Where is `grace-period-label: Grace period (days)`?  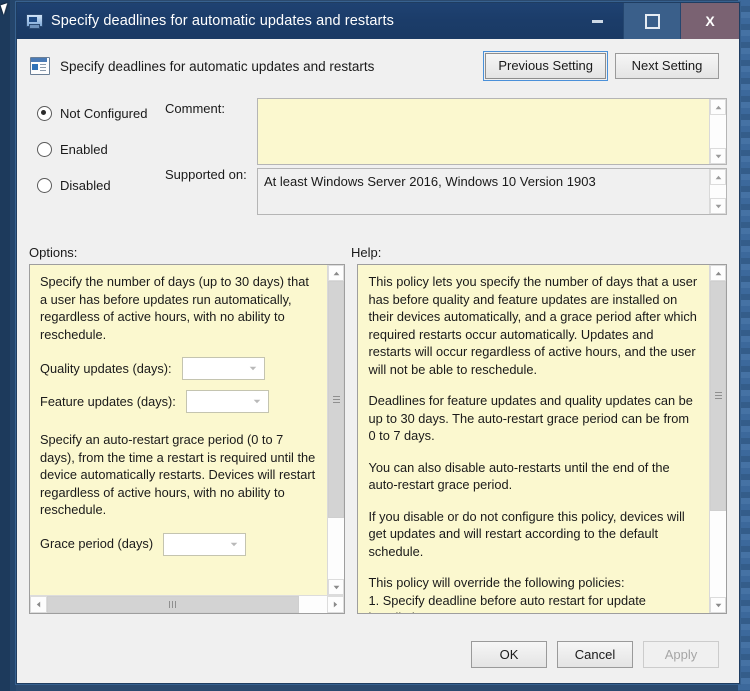
grace-period-label: Grace period (days) is located at coordinates (97, 544).